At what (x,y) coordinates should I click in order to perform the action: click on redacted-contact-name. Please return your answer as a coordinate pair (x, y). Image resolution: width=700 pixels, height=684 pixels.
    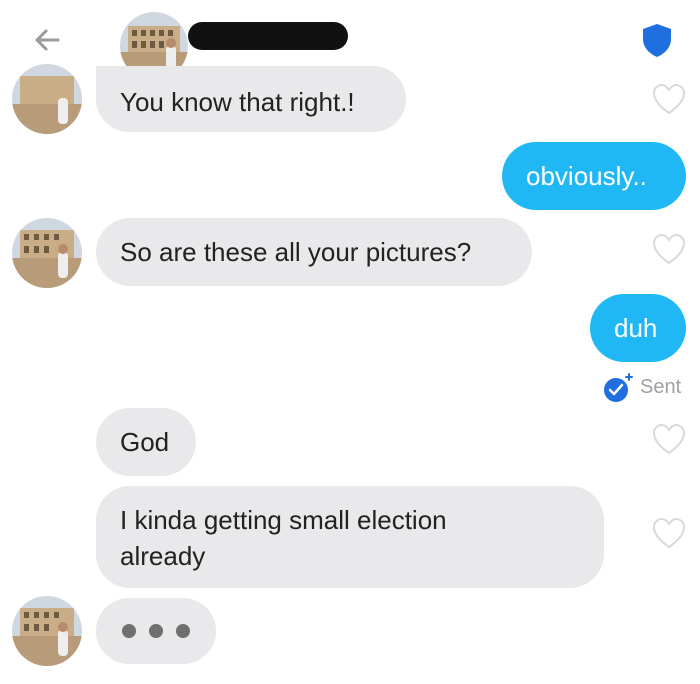
    Looking at the image, I should click on (268, 36).